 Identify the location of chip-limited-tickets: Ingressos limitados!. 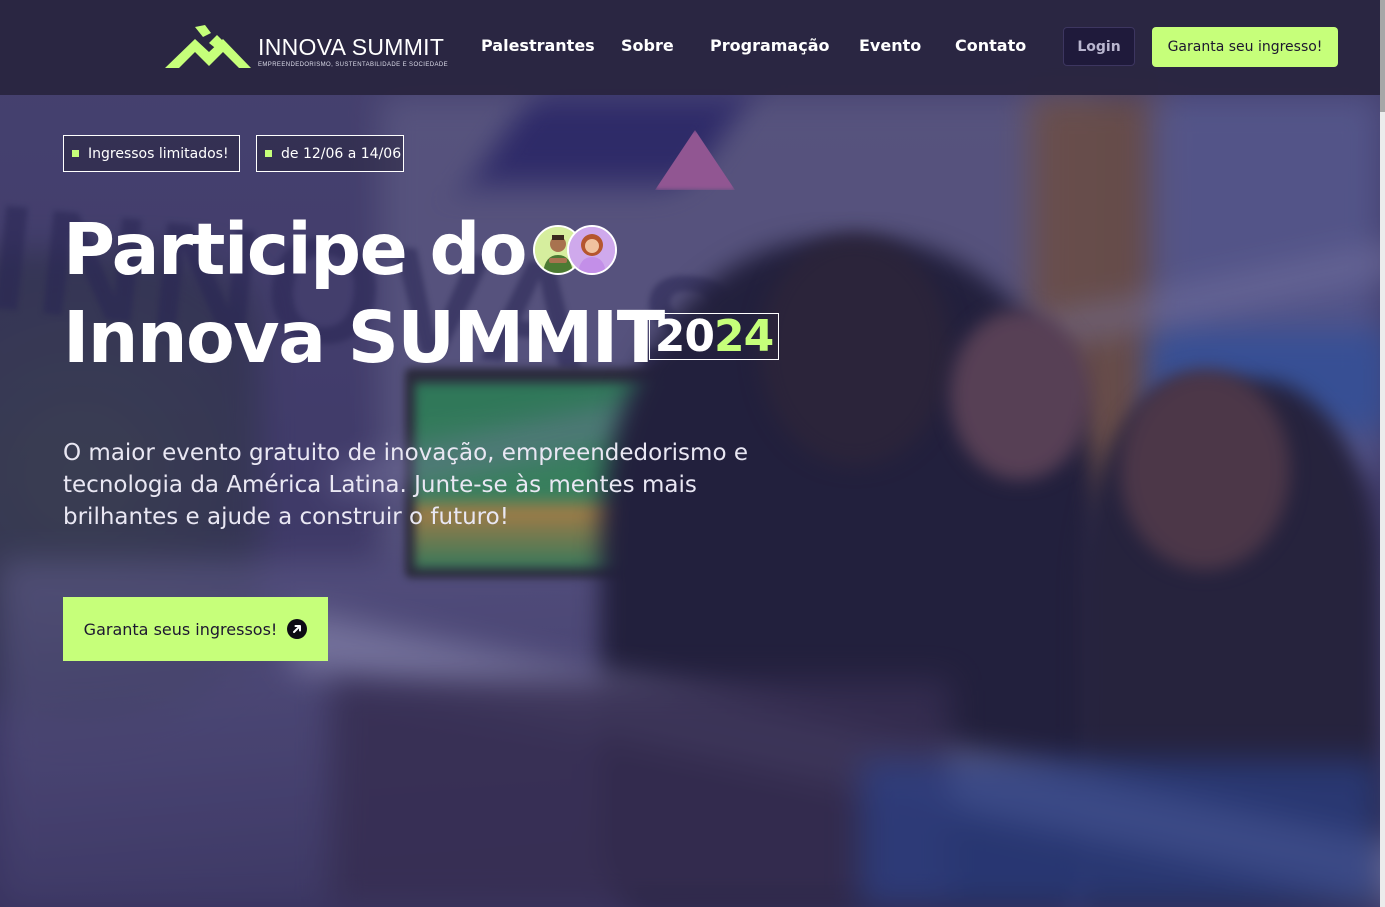
(151, 153).